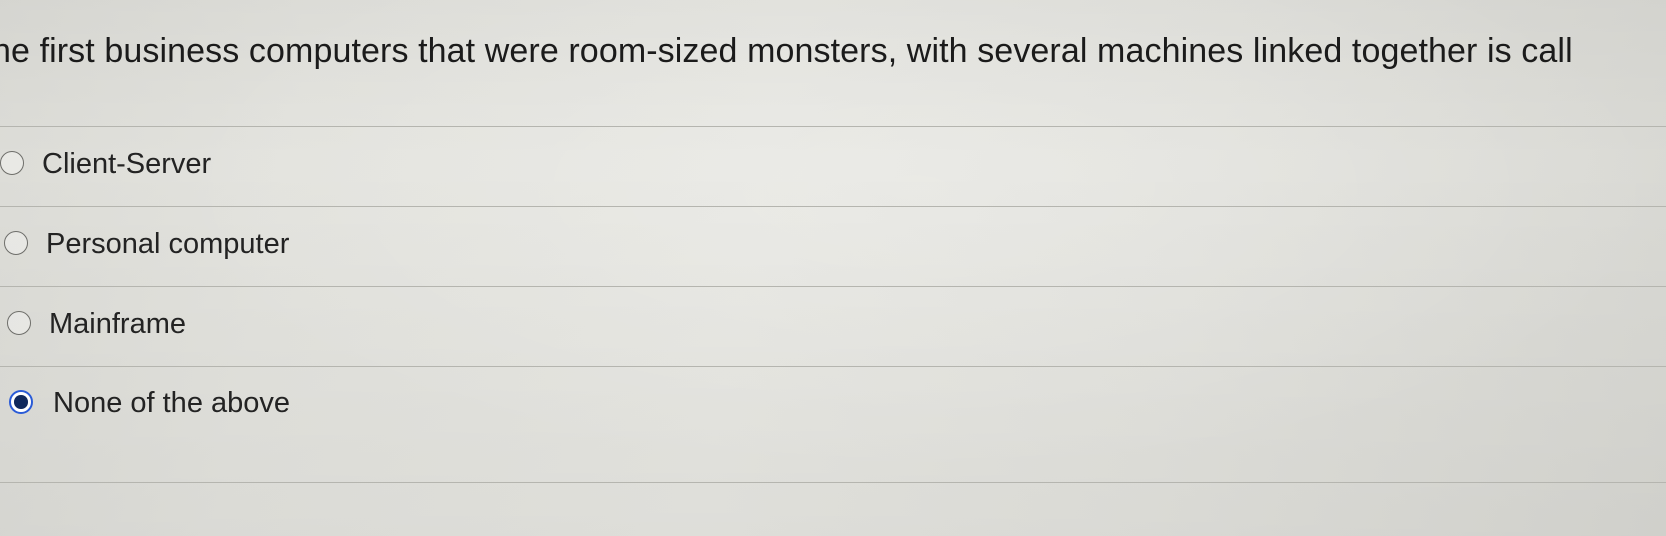  I want to click on option-label: Client-Server, so click(127, 164).